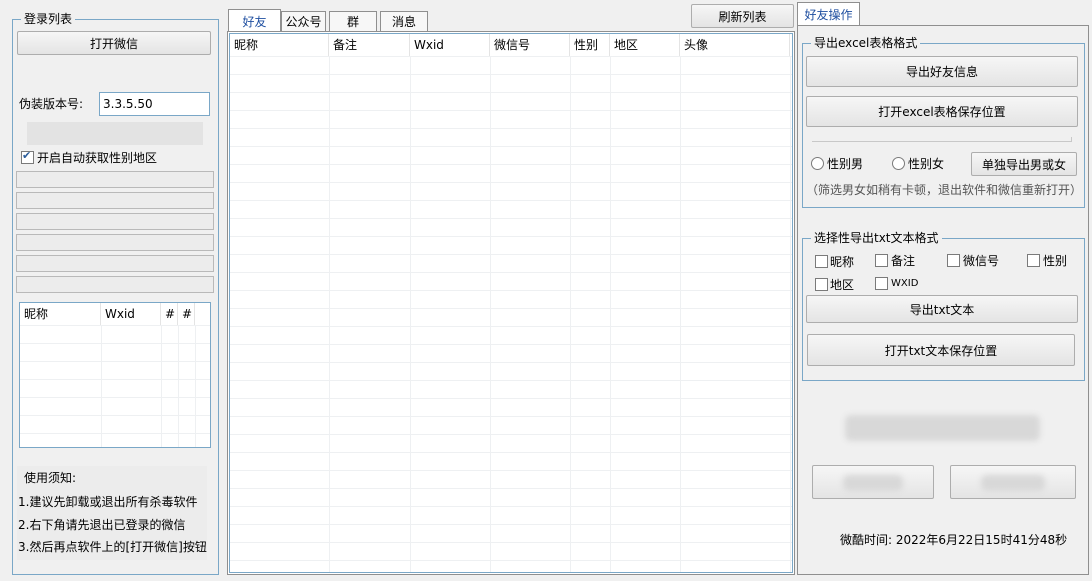 Image resolution: width=1092 pixels, height=581 pixels. What do you see at coordinates (905, 283) in the screenshot?
I see `txt-checkbox-wxid-label: WXID` at bounding box center [905, 283].